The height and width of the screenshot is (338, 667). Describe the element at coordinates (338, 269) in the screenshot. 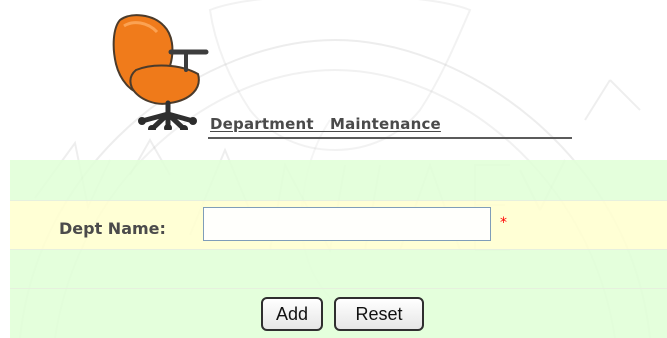

I see `form-row-spacer-mid` at that location.